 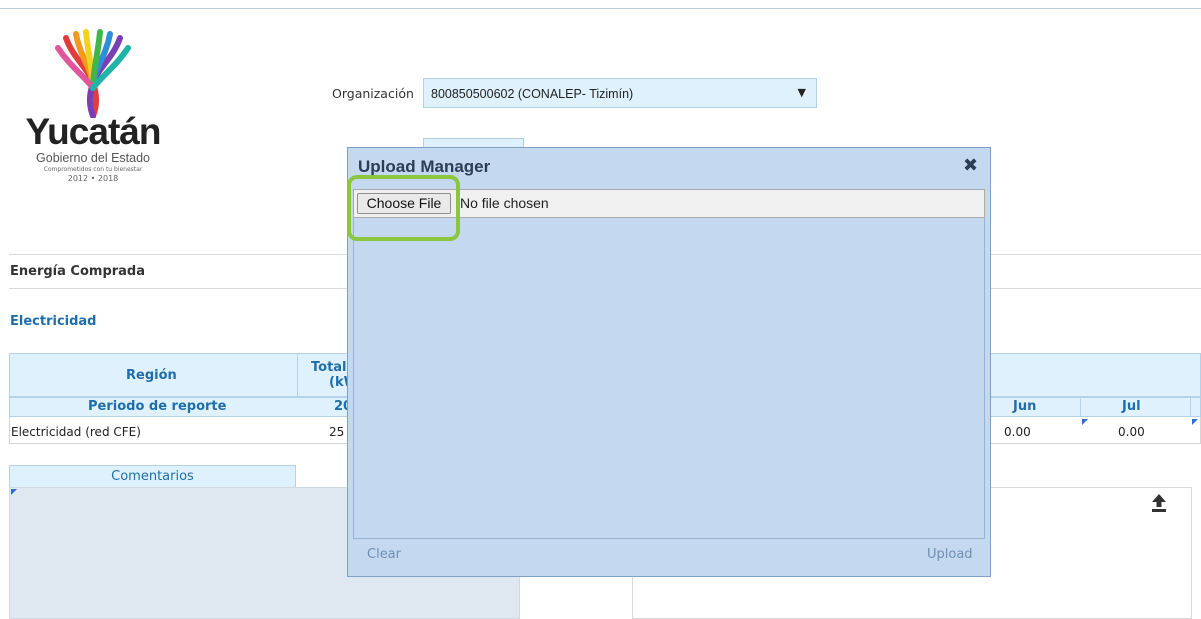 I want to click on cell-total: 25, so click(x=336, y=432).